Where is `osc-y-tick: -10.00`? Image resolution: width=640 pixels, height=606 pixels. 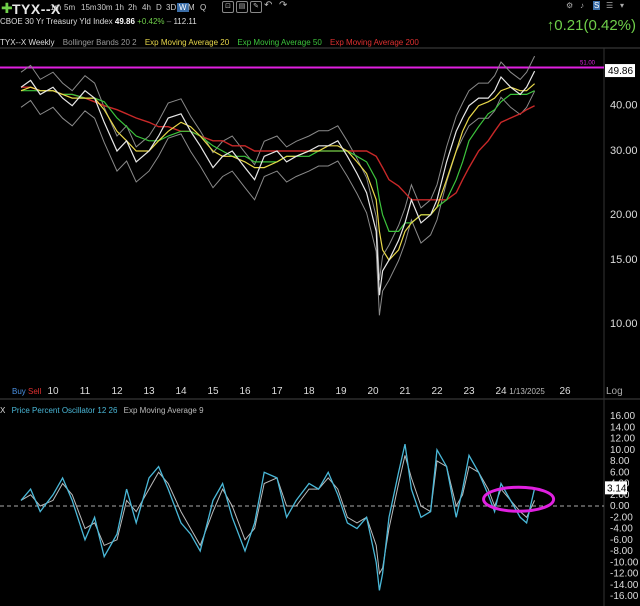 osc-y-tick: -10.00 is located at coordinates (624, 562).